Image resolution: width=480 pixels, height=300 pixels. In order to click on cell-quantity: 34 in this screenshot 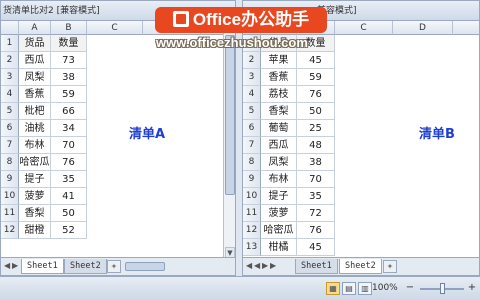, I will do `click(69, 128)`.